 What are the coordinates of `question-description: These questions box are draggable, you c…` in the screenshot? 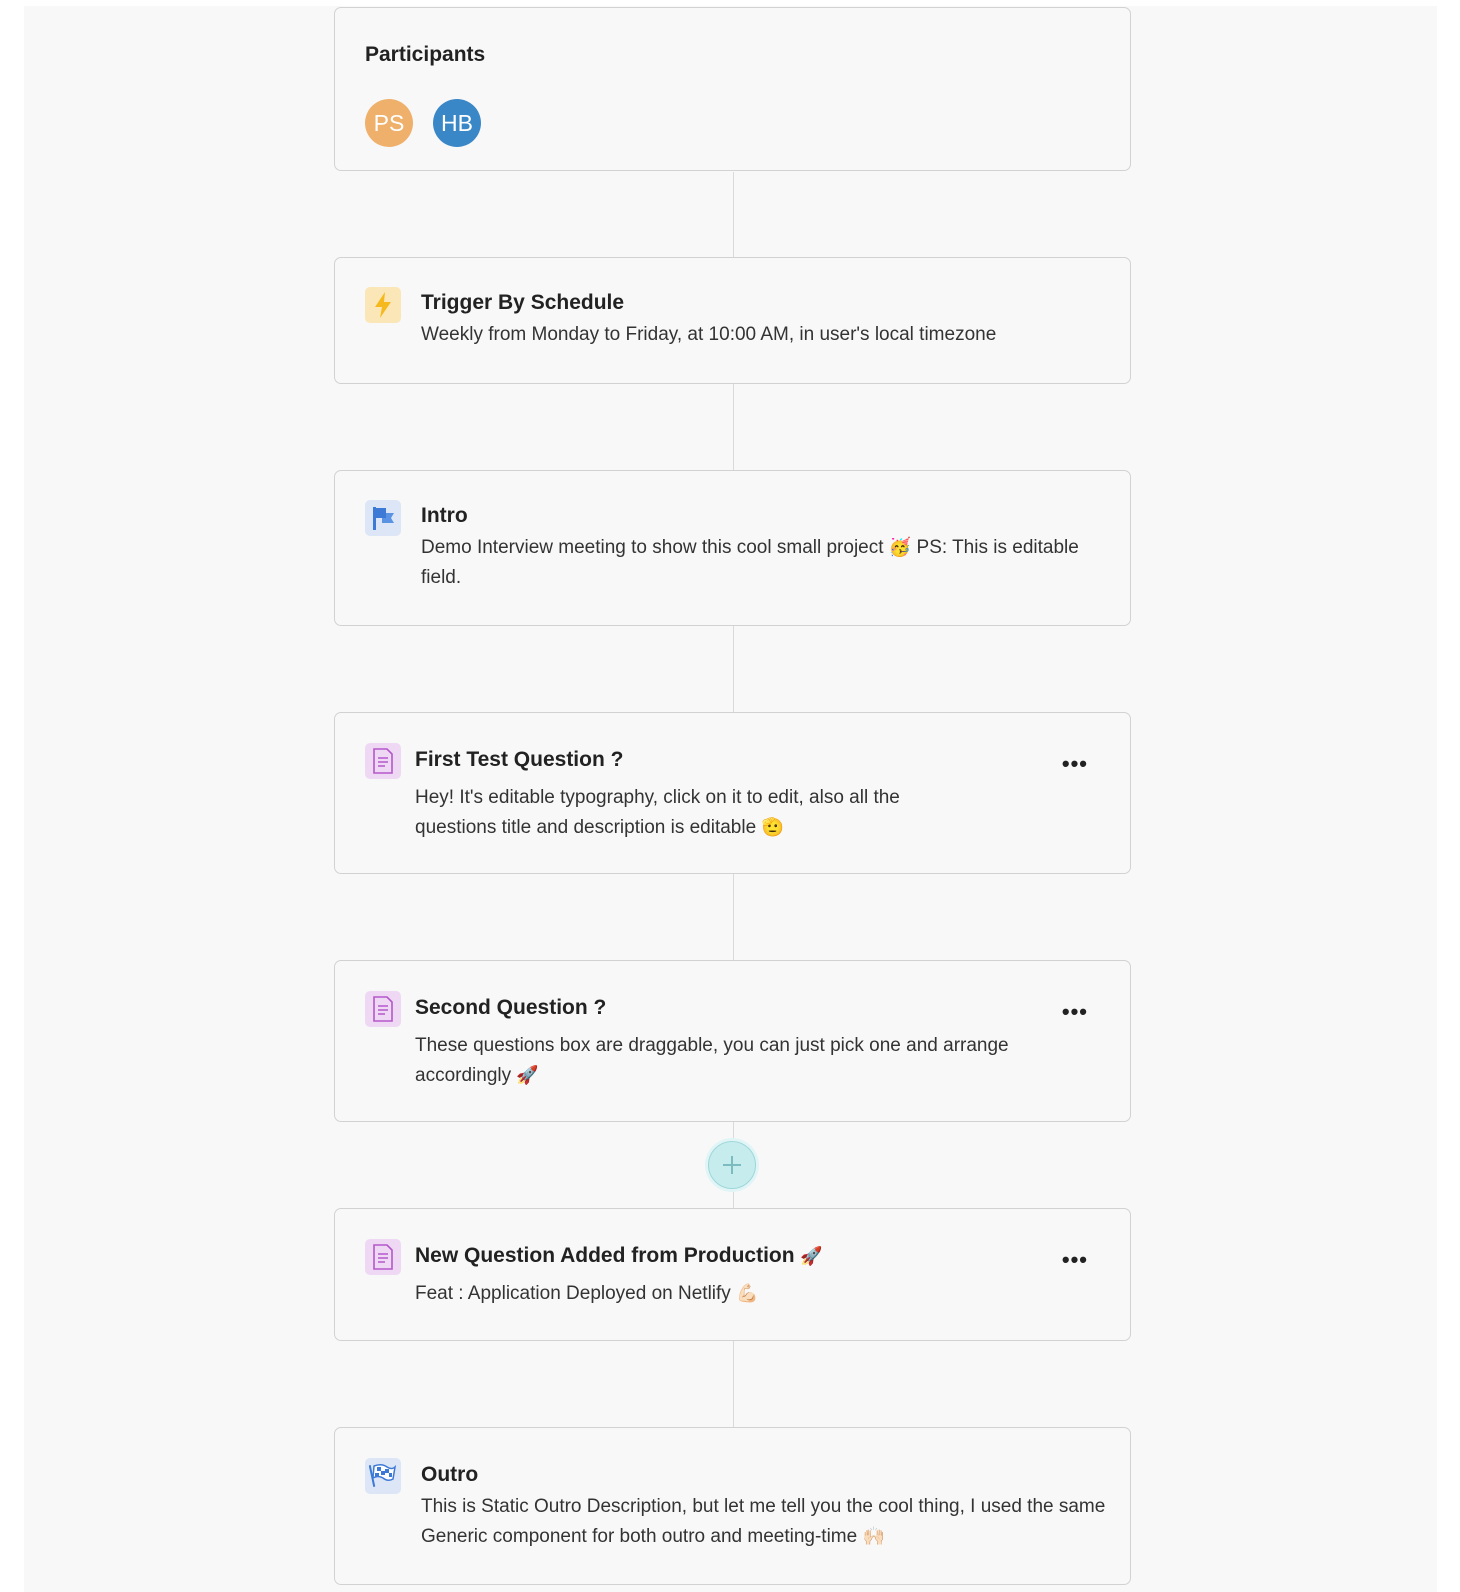 It's located at (715, 1061).